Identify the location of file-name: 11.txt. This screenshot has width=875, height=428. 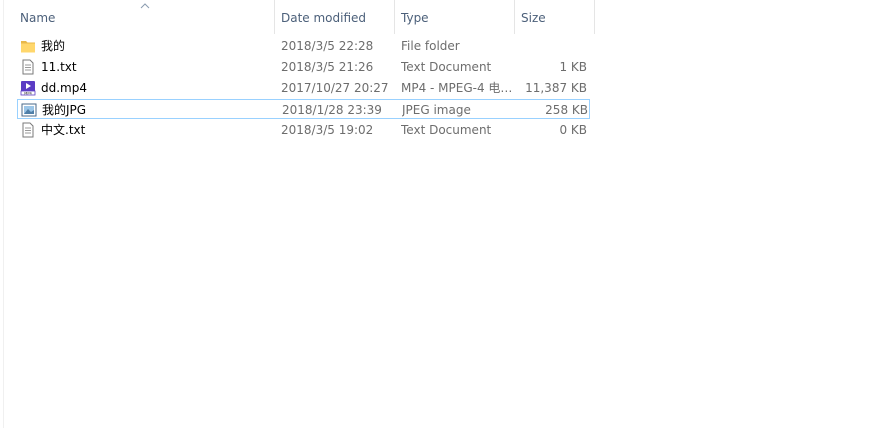
(156, 67).